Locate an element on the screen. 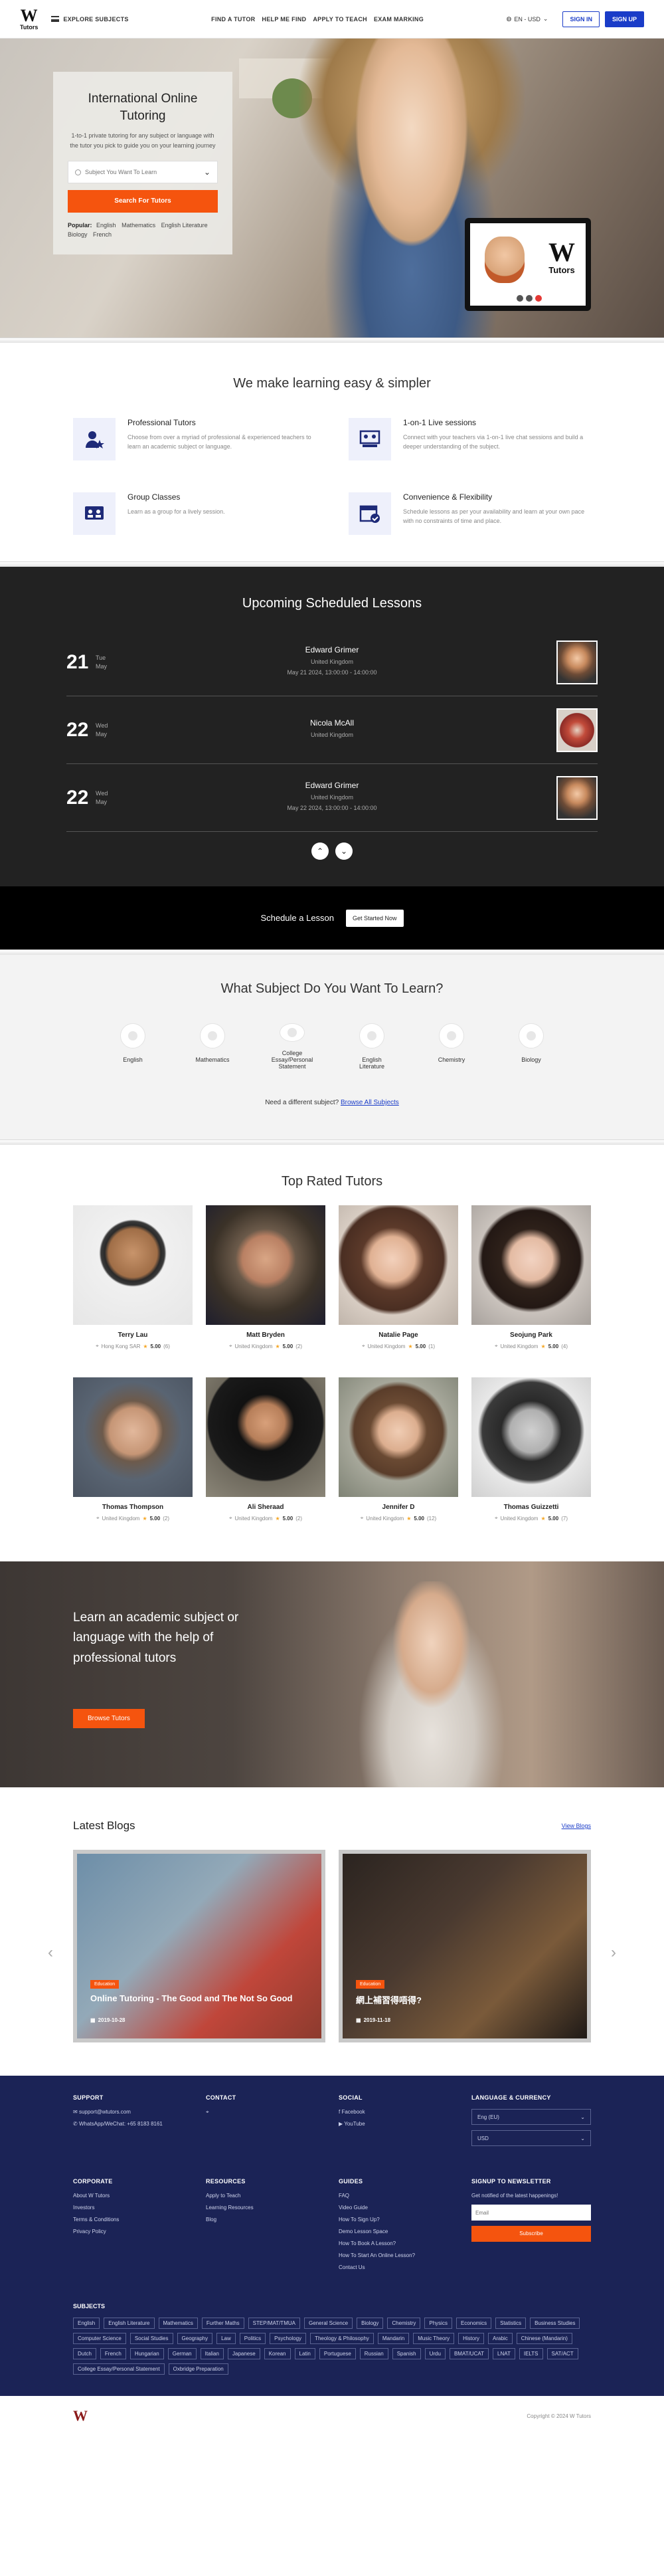 The height and width of the screenshot is (2576, 664). nav-exam-marking: EXAM MARKING is located at coordinates (399, 20).